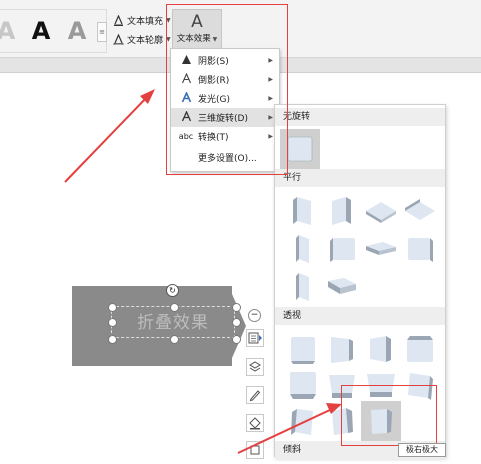  Describe the element at coordinates (289, 428) in the screenshot. I see `annotation-arrow-bottom` at that location.